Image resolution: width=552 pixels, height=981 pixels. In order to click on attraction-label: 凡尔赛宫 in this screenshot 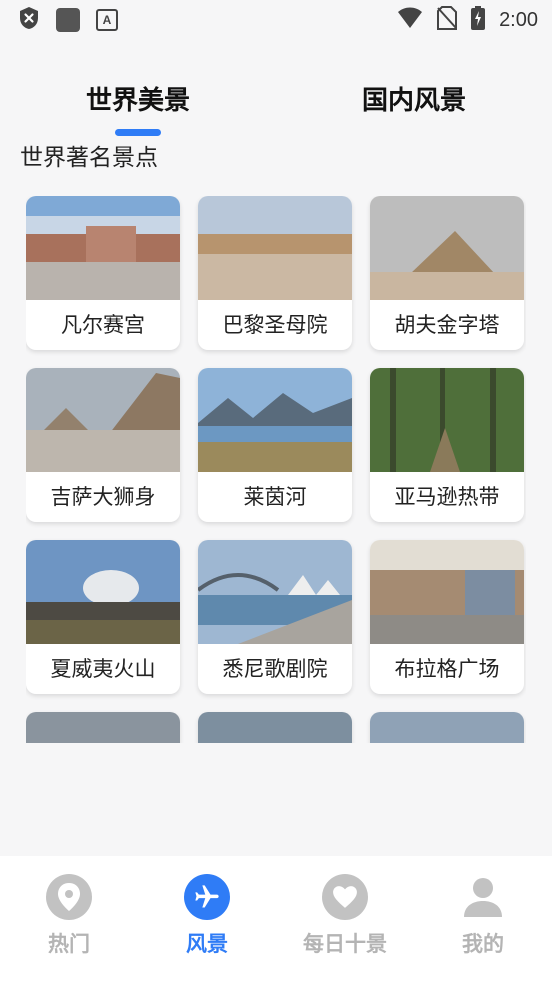, I will do `click(103, 325)`.